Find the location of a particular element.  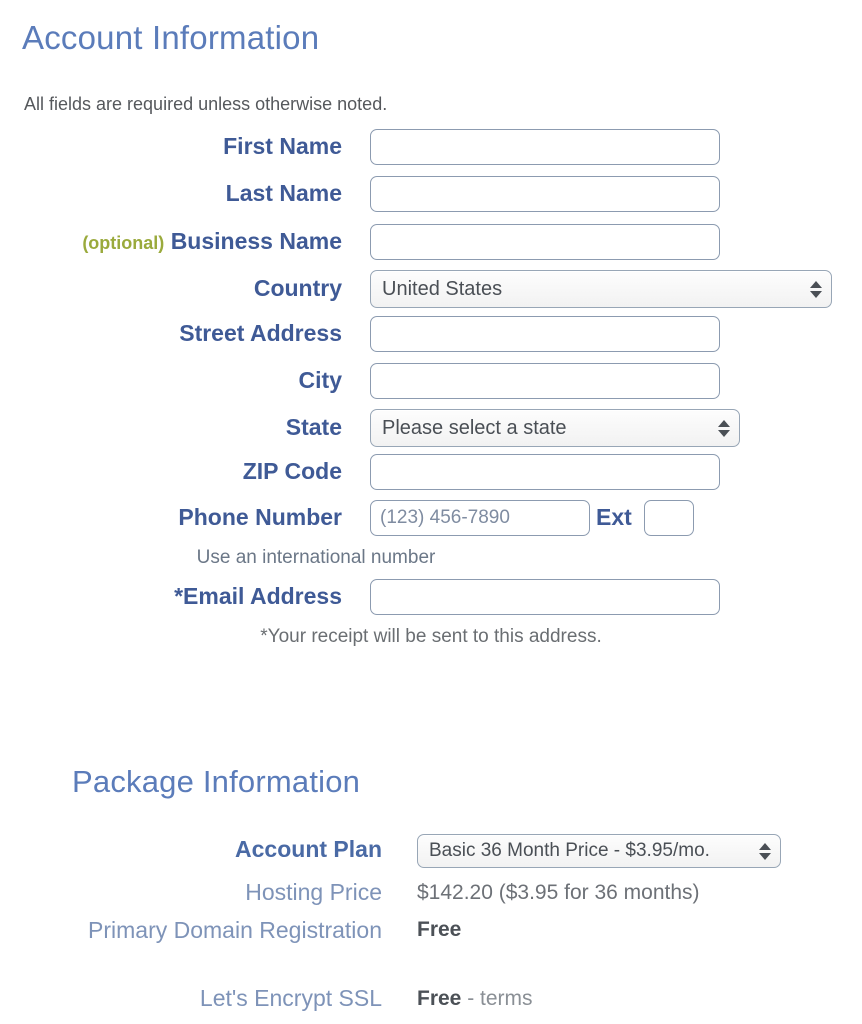

email-address-input is located at coordinates (545, 597).